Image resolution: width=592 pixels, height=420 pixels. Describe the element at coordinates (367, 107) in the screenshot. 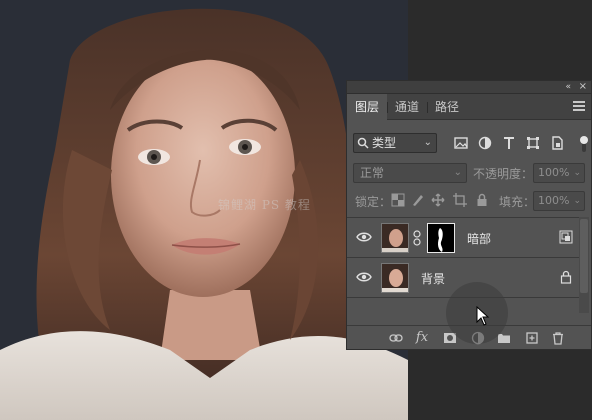

I see `tab-layers: 图层` at that location.